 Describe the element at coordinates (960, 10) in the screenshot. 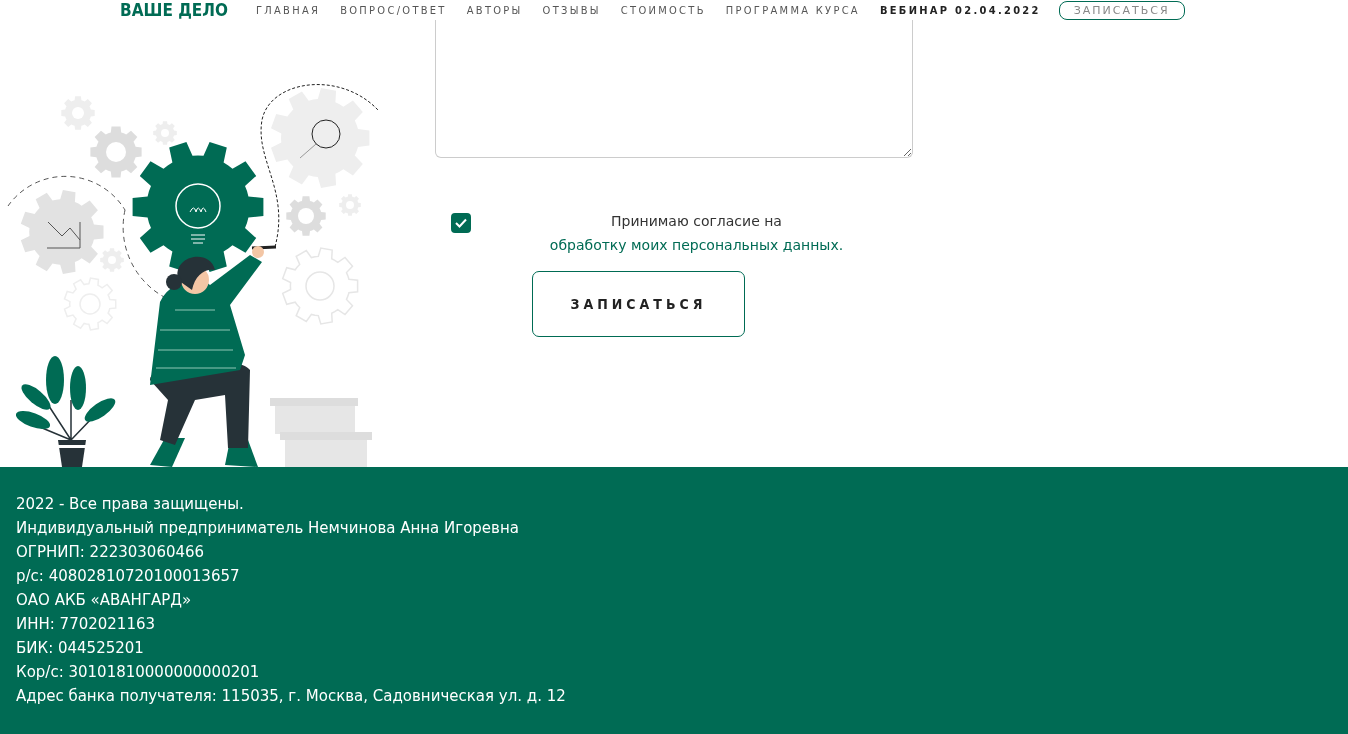

I see `nav-link: ВЕБИНАР 02.04.2022` at that location.